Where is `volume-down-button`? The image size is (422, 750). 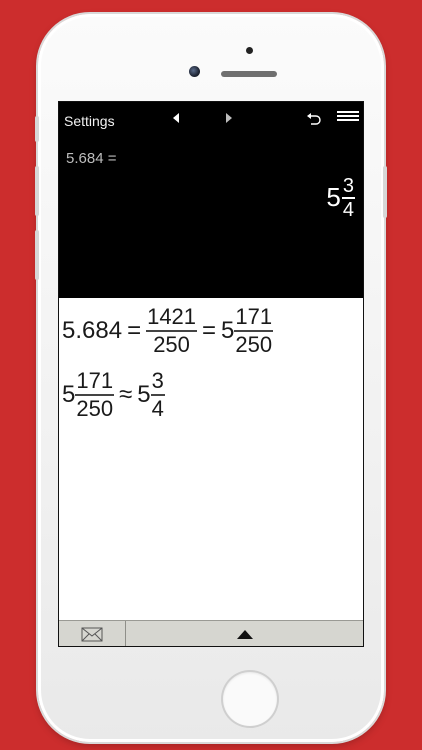 volume-down-button is located at coordinates (37, 255).